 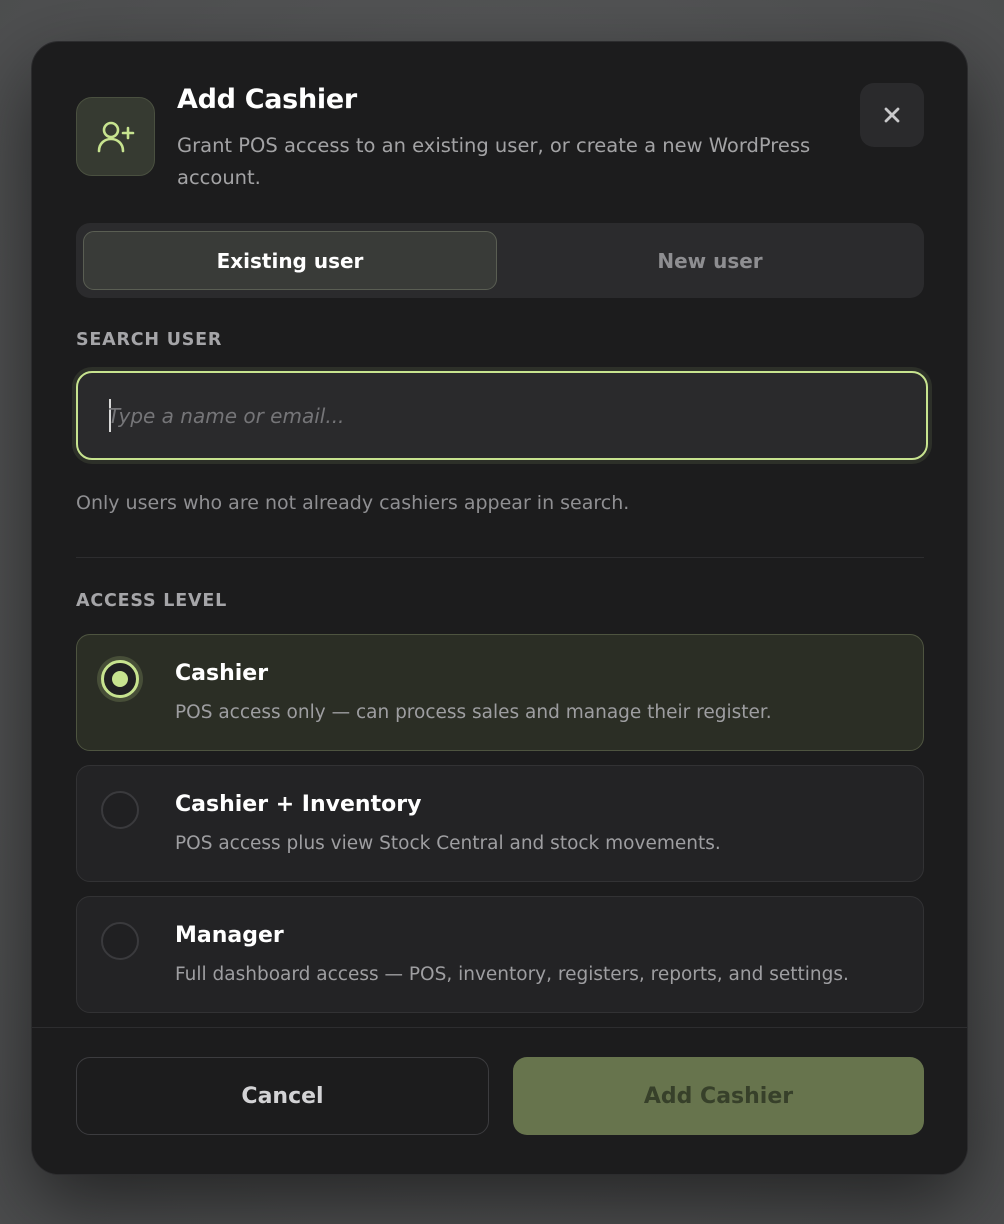 I want to click on option-title: Cashier, so click(x=222, y=673).